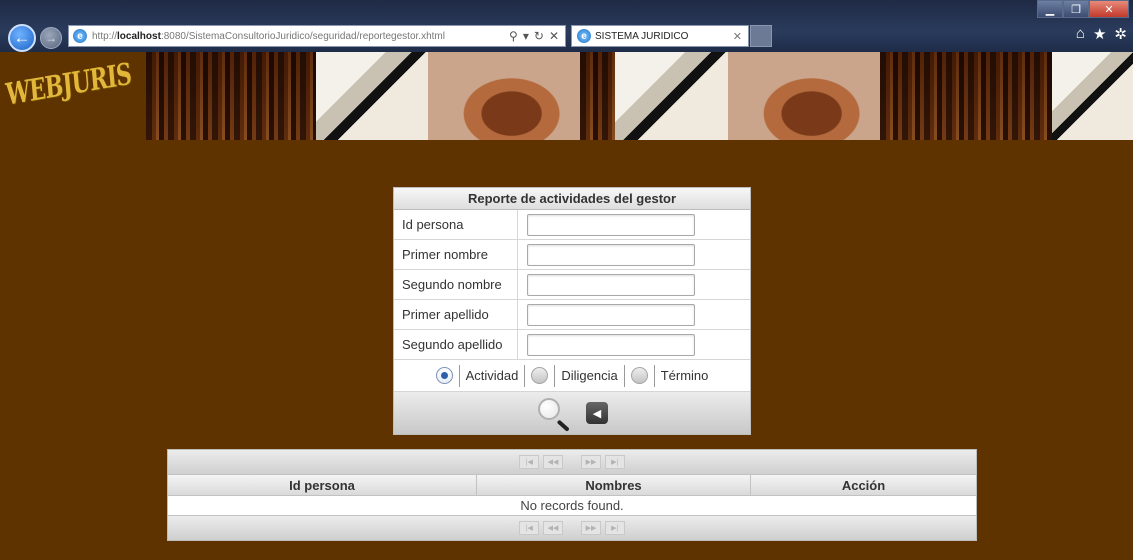 This screenshot has height=560, width=1133. I want to click on back-arrow-icon: ←, so click(22, 38).